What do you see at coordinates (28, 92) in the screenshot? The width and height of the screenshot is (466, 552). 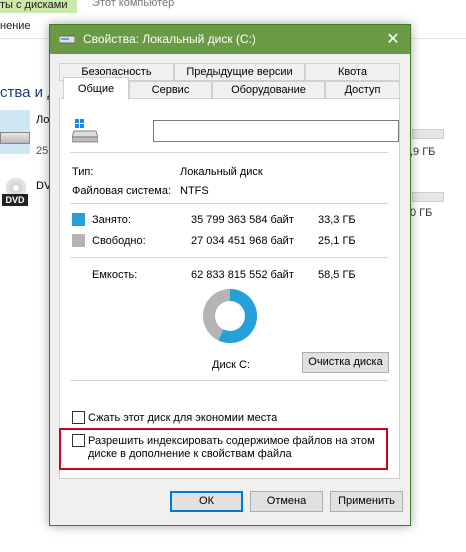 I see `bg-section-header: ства и д` at bounding box center [28, 92].